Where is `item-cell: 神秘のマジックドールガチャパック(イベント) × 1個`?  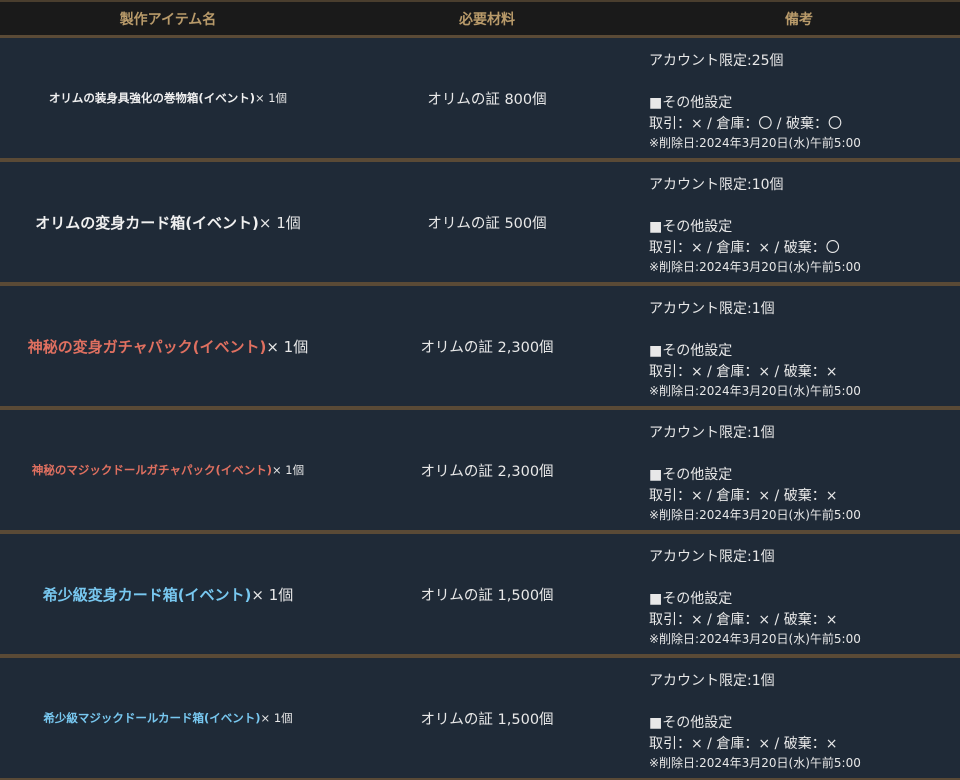 item-cell: 神秘のマジックドールガチャパック(イベント) × 1個 is located at coordinates (168, 470).